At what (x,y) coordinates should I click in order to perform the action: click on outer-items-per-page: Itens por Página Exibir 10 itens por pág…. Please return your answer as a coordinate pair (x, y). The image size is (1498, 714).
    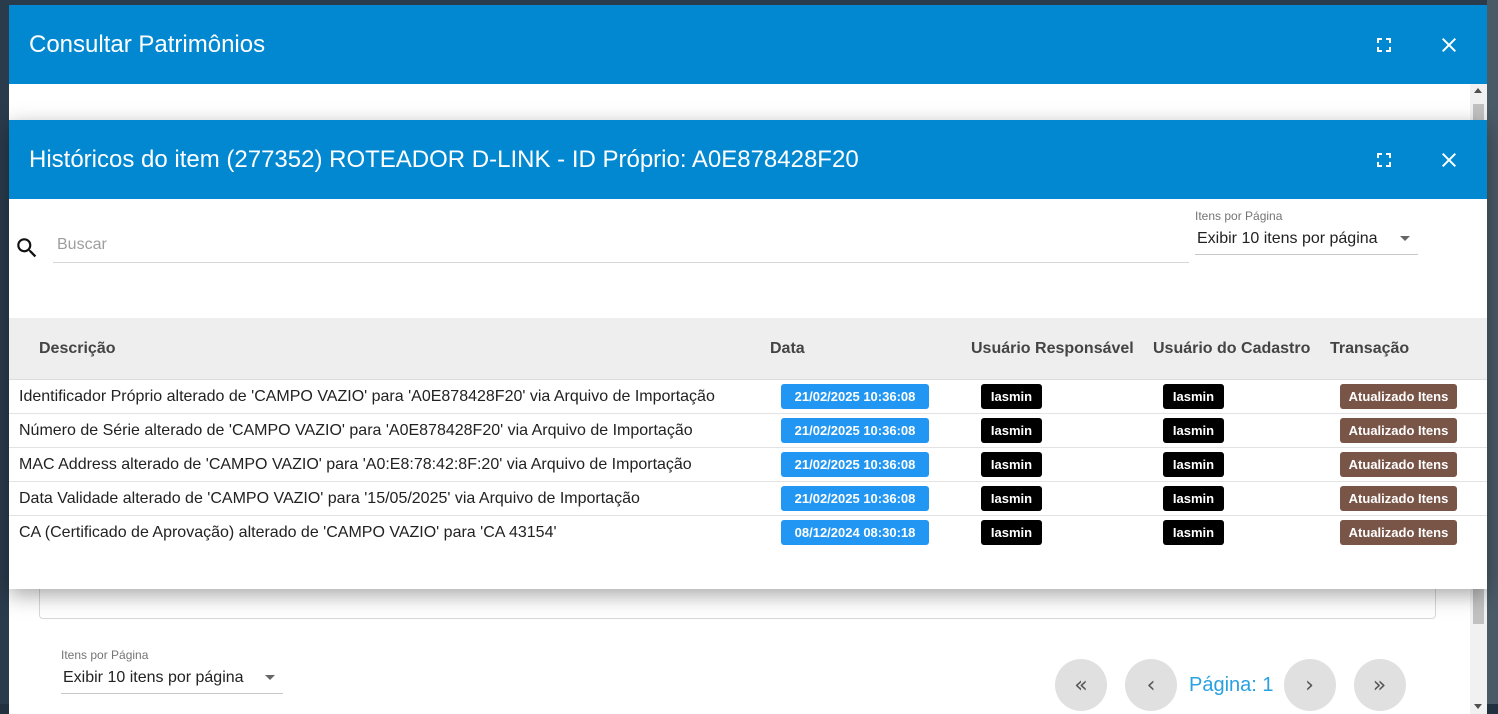
    Looking at the image, I should click on (172, 671).